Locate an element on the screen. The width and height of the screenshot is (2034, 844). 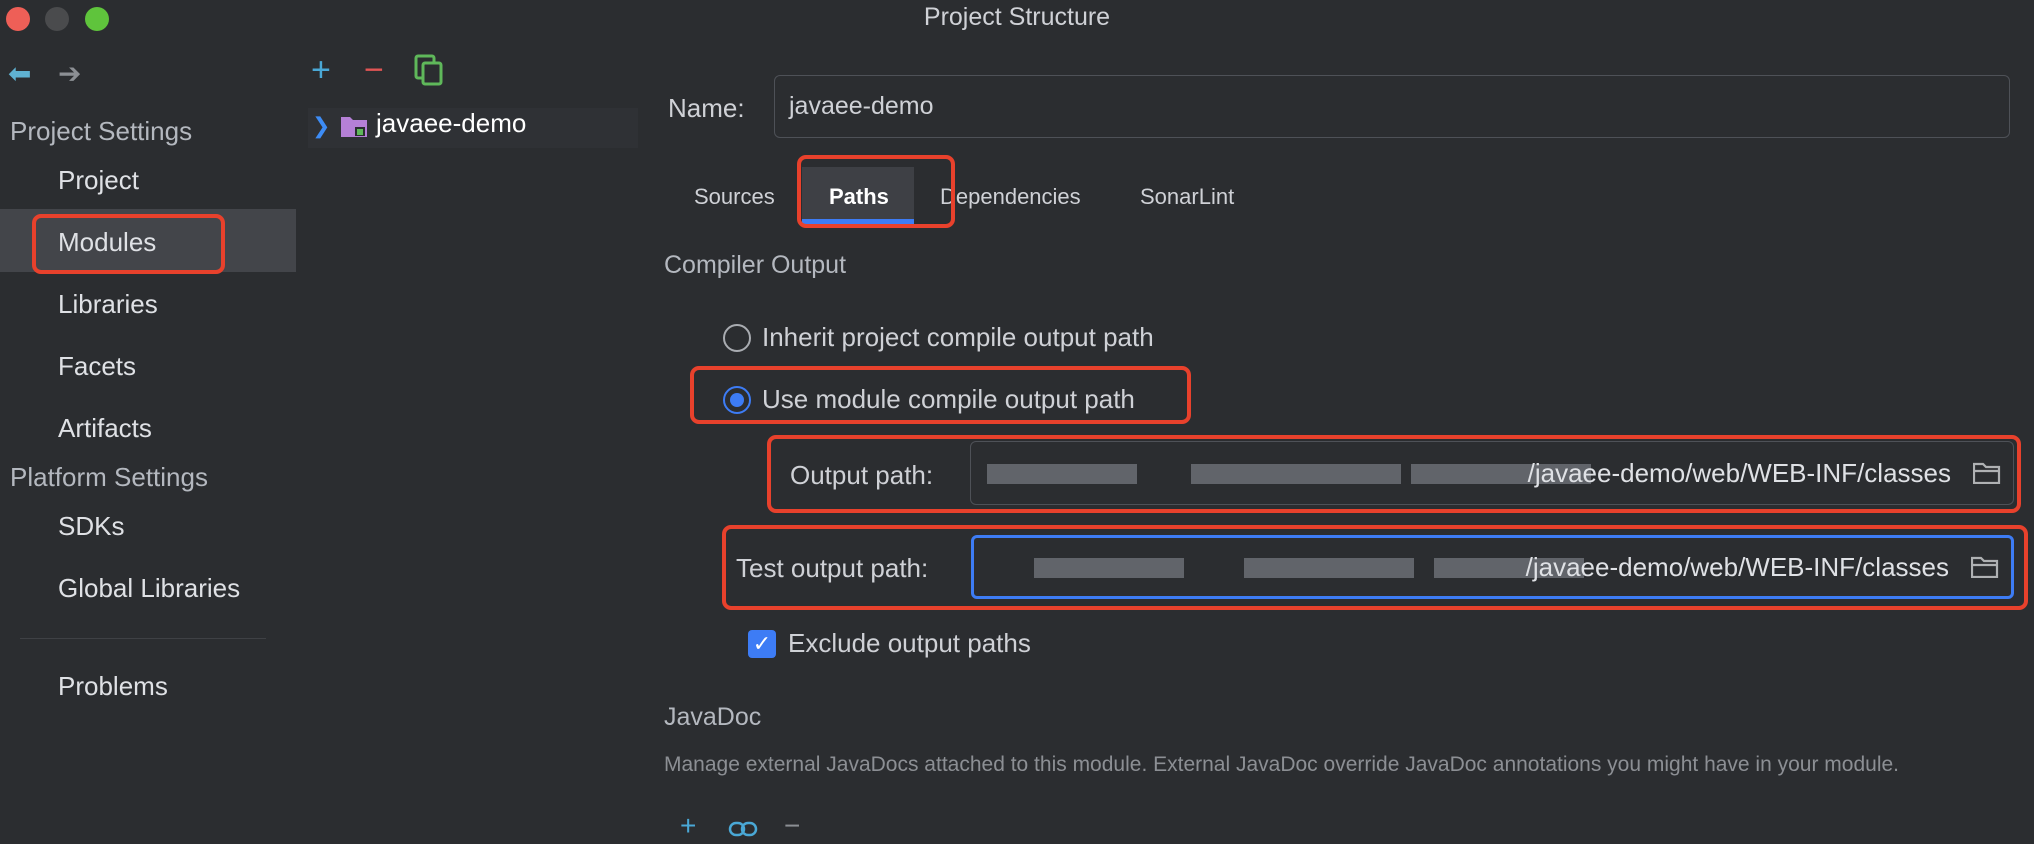
sidebar-divider is located at coordinates (143, 638).